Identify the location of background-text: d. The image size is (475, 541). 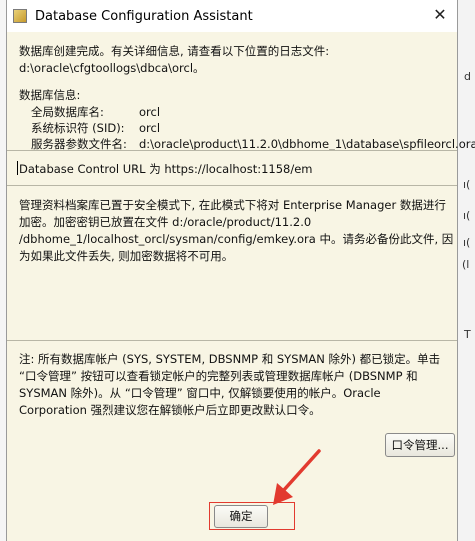
(467, 76).